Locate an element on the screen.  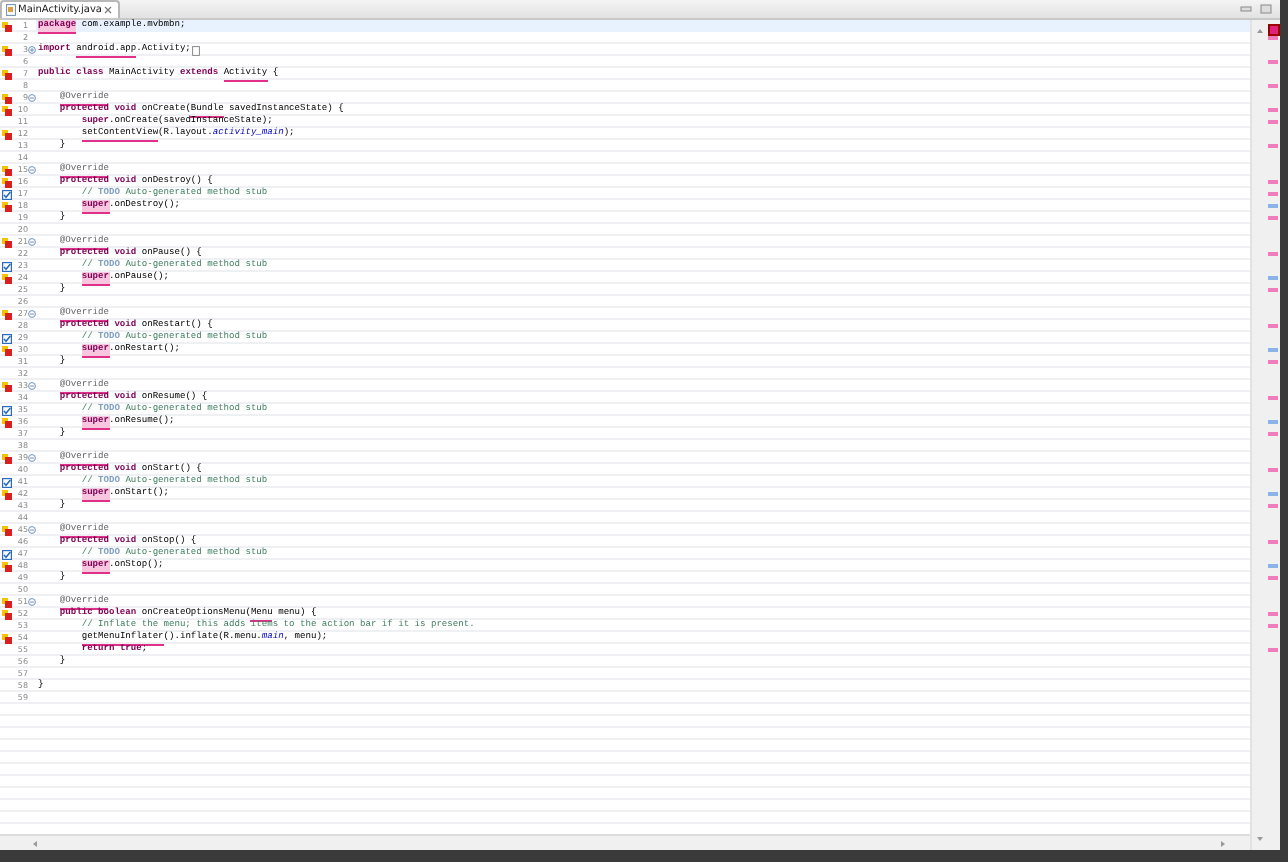
left-arrow-icon is located at coordinates (35, 843).